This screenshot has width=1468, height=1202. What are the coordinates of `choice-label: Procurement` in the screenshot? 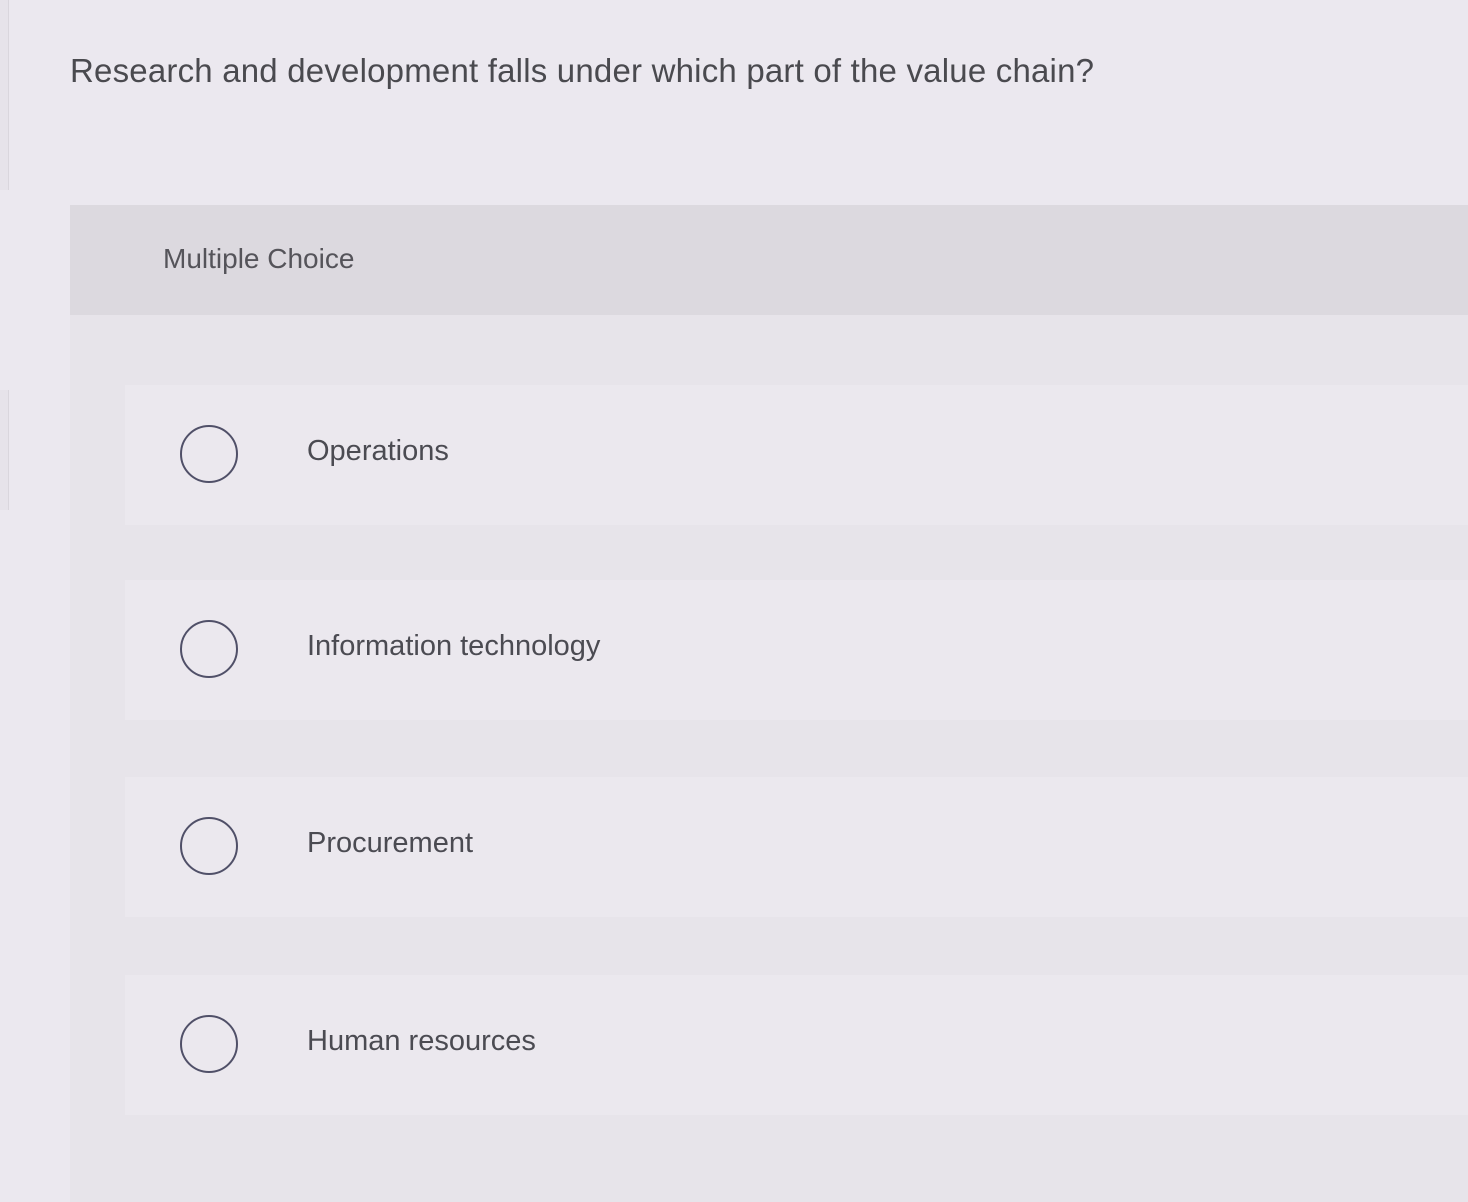 It's located at (390, 843).